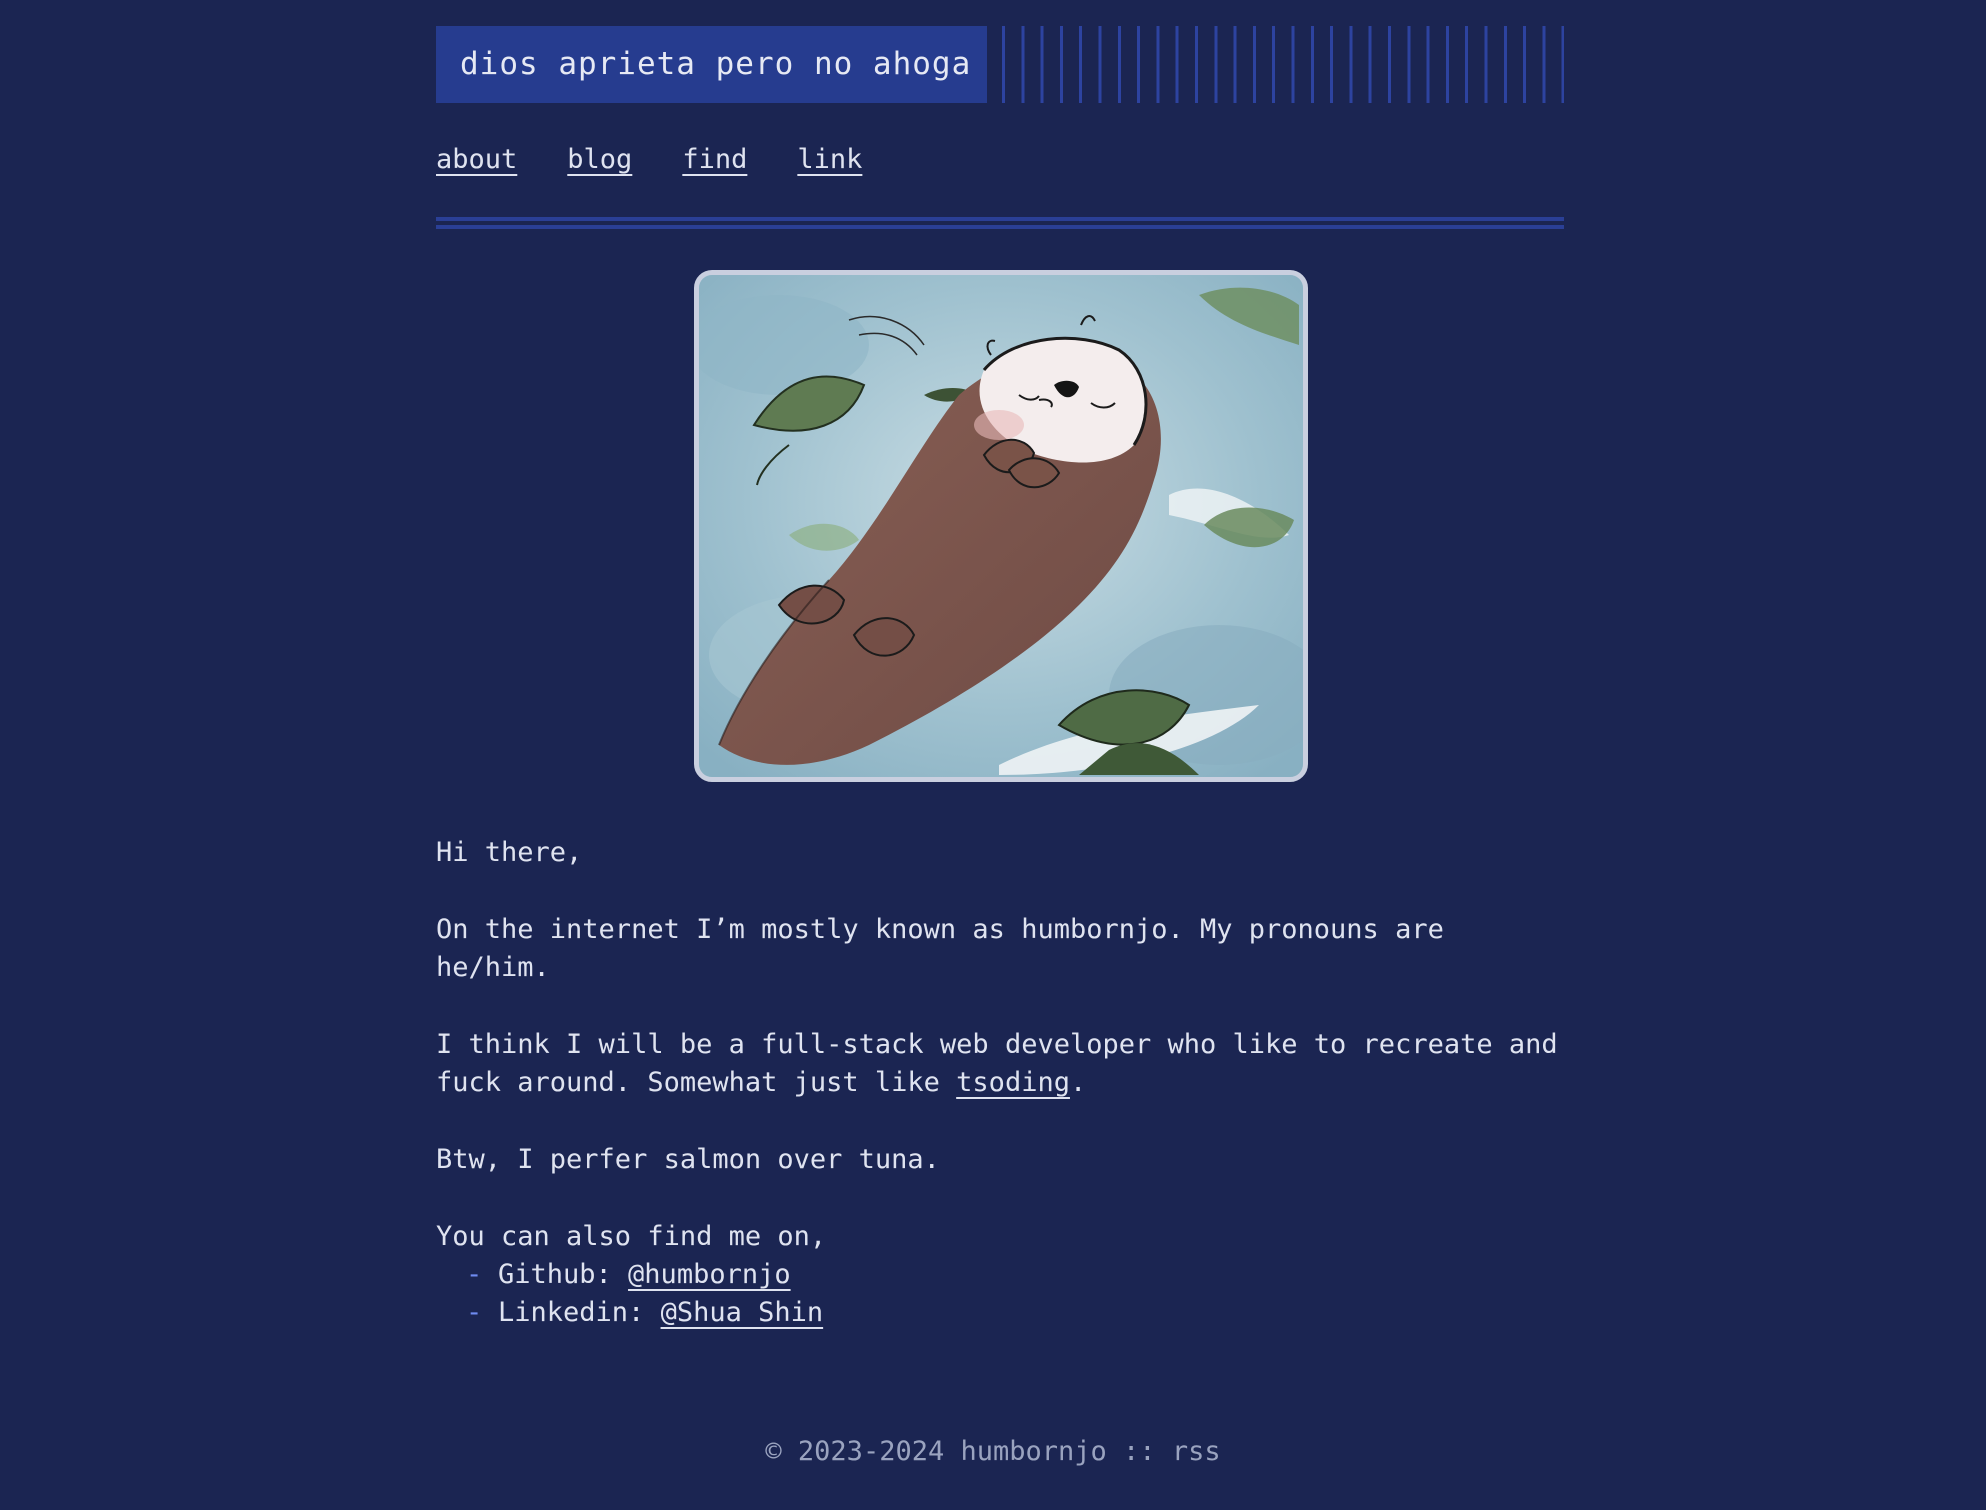  I want to click on list-item: - Linkedin: @Shua Shin, so click(1000, 1313).